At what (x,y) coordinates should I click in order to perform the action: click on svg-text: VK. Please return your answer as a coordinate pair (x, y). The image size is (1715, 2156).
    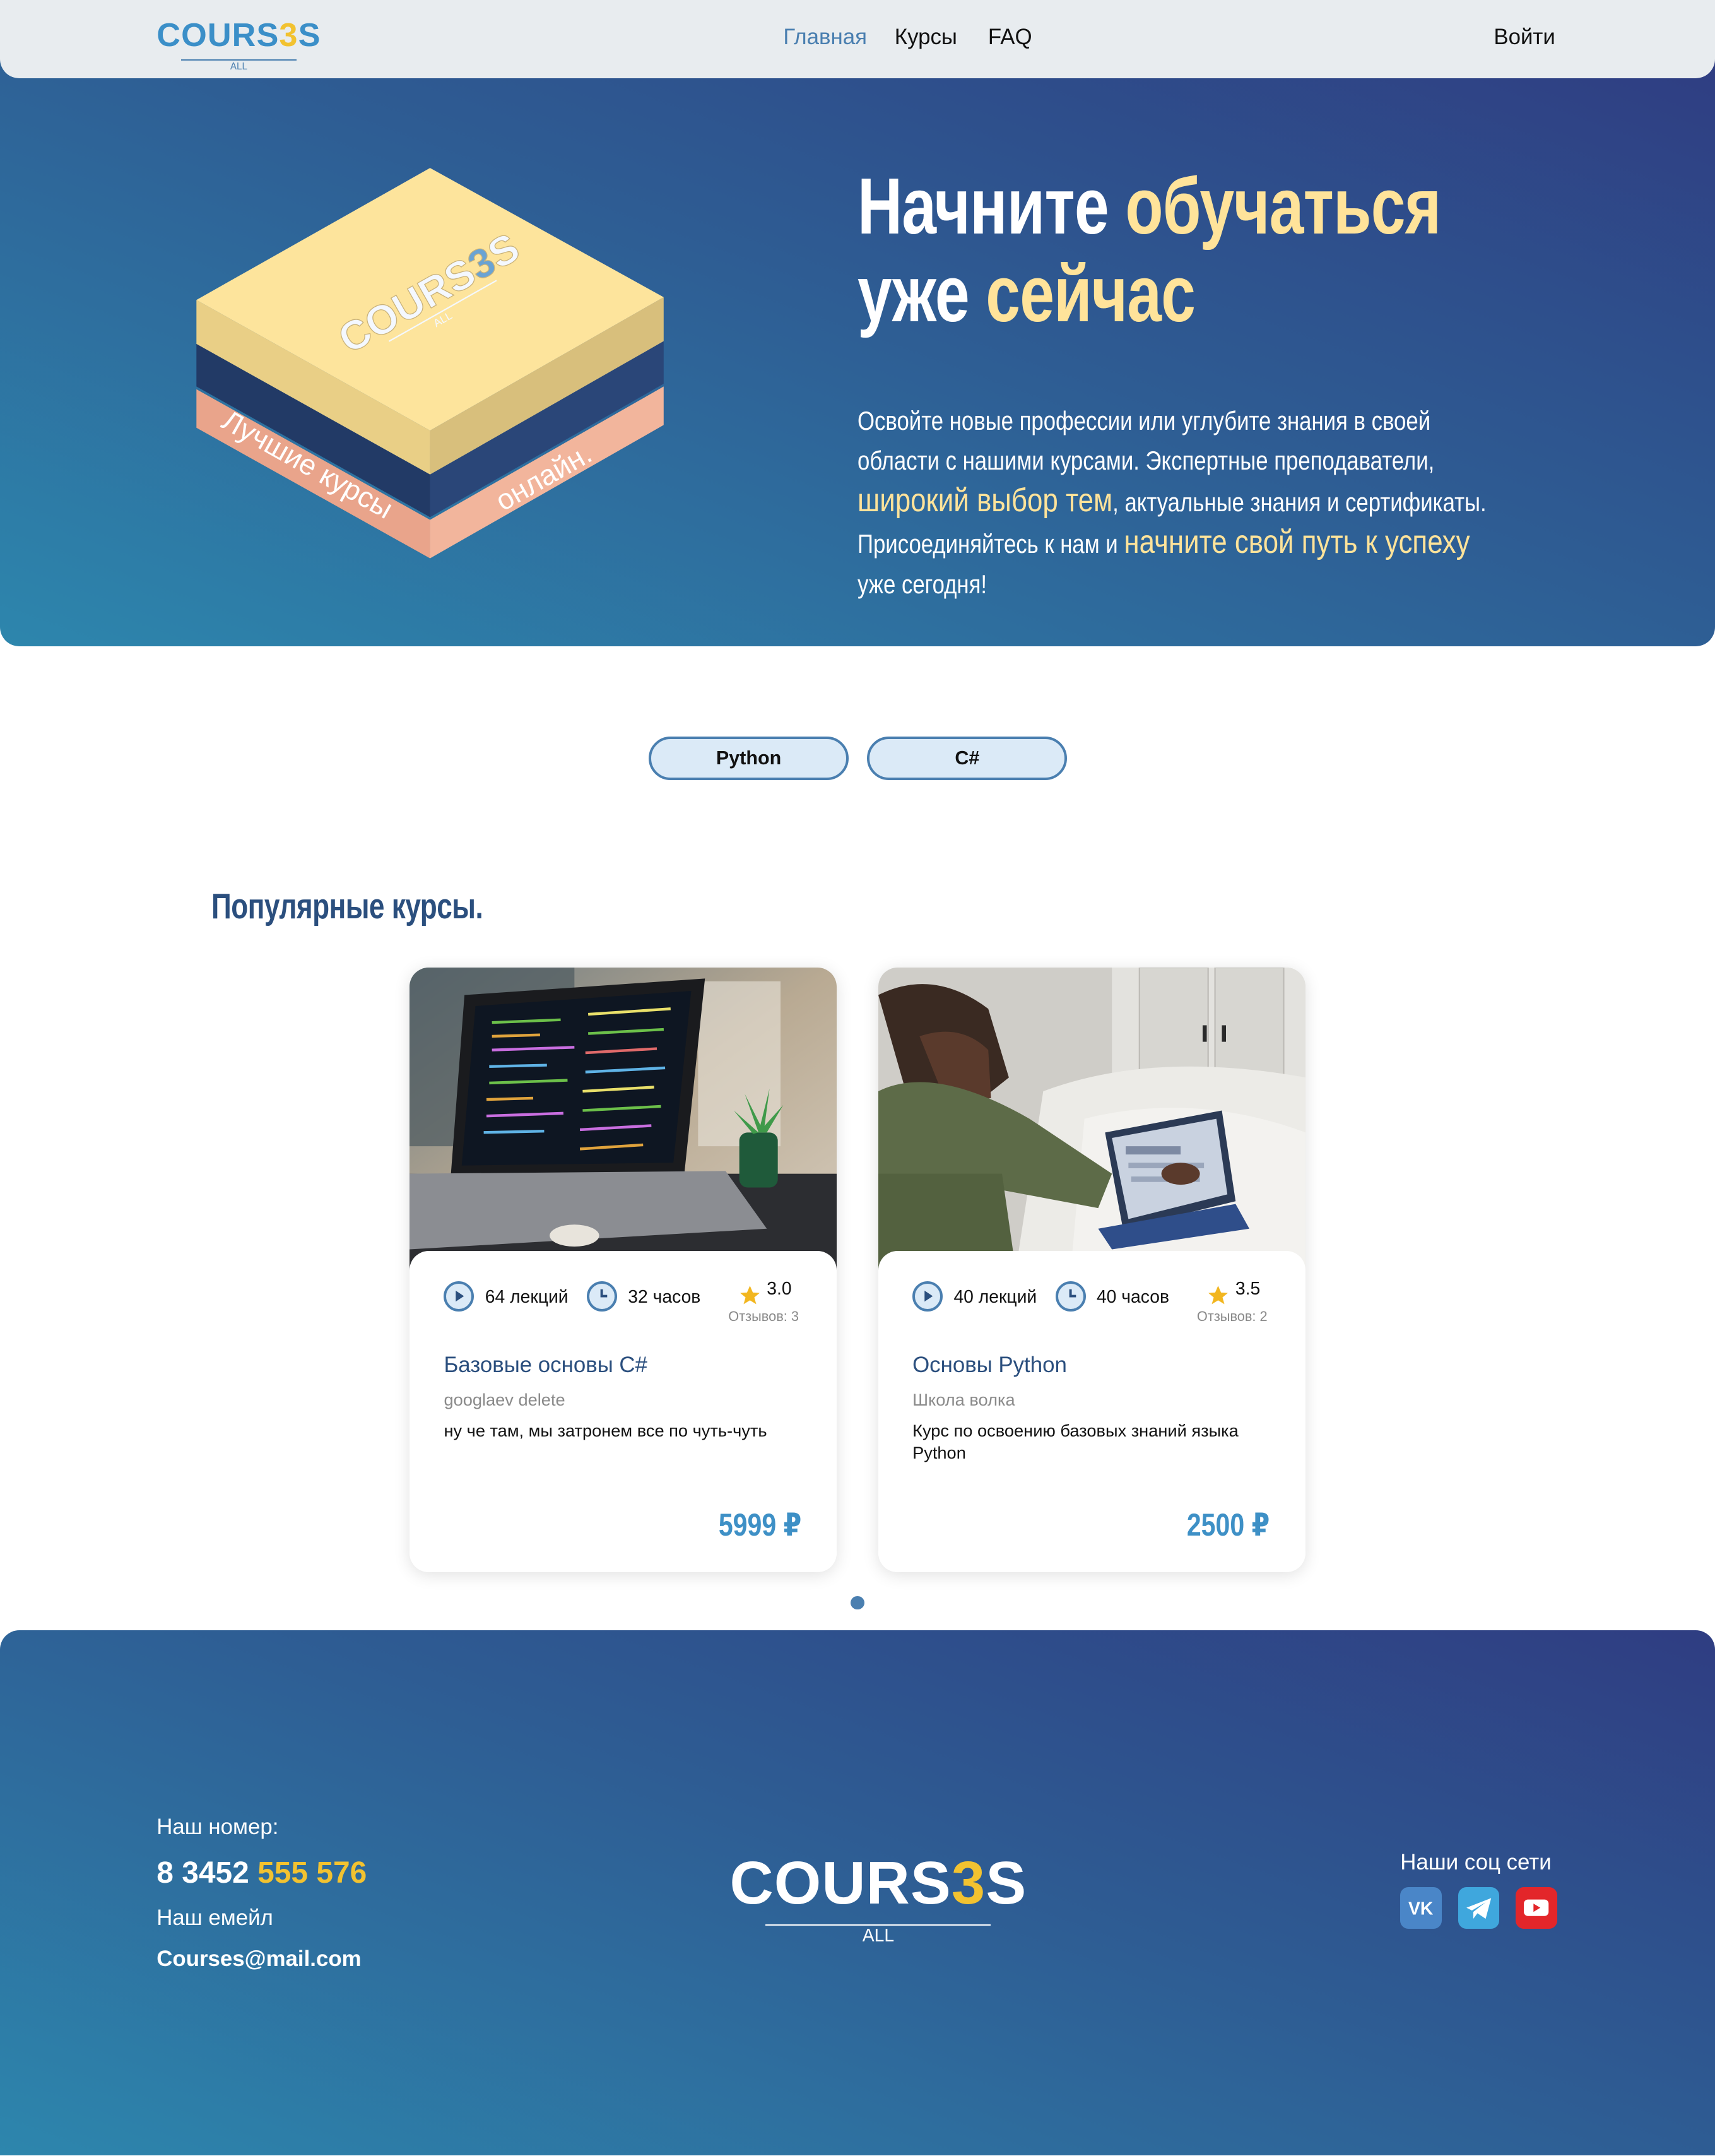
    Looking at the image, I should click on (1421, 1909).